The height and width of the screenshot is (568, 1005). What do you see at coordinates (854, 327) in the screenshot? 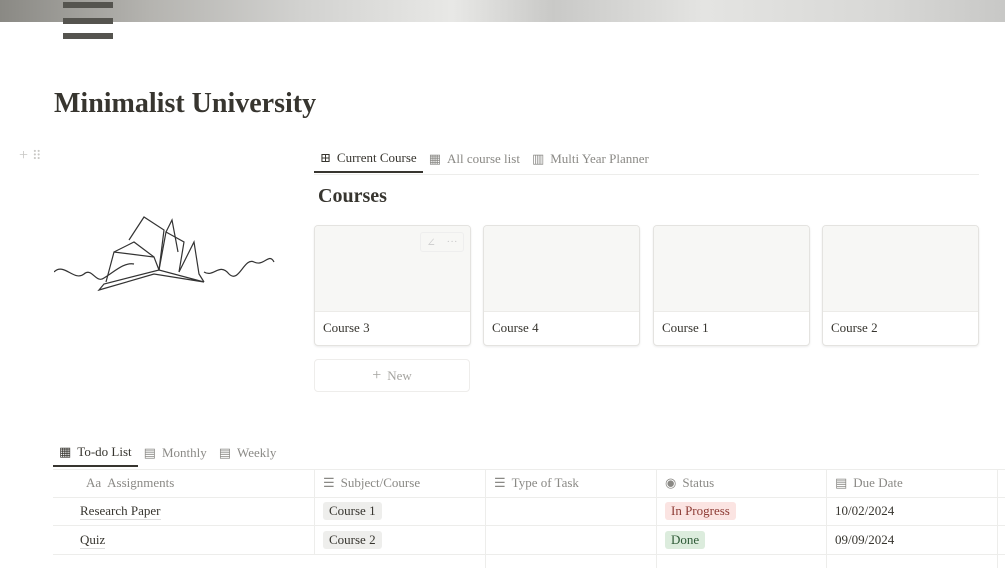
I see `course-card-title: Course 2` at bounding box center [854, 327].